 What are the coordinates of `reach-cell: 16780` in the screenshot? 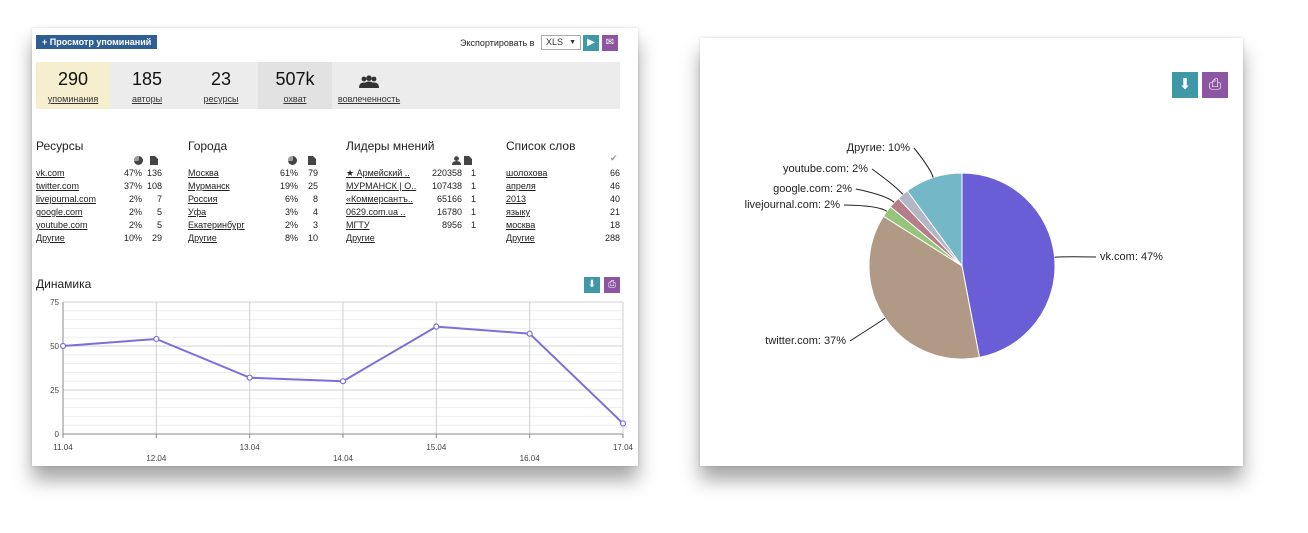 It's located at (449, 212).